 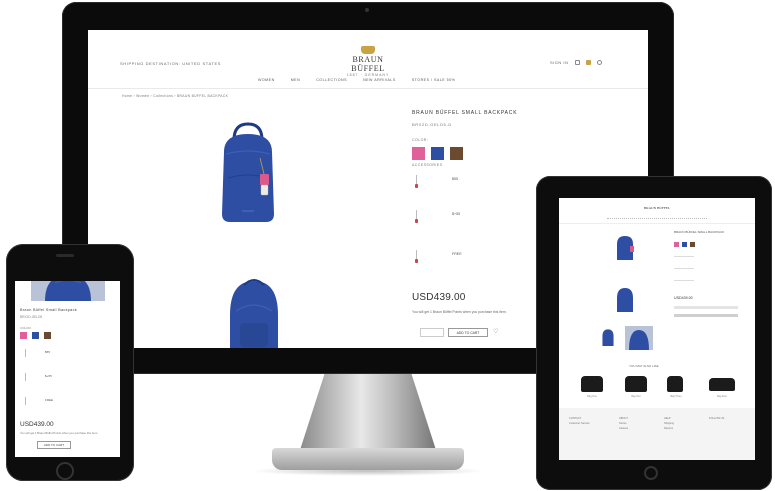 I want to click on recommended-bag-label: Bag Two, so click(x=636, y=396).